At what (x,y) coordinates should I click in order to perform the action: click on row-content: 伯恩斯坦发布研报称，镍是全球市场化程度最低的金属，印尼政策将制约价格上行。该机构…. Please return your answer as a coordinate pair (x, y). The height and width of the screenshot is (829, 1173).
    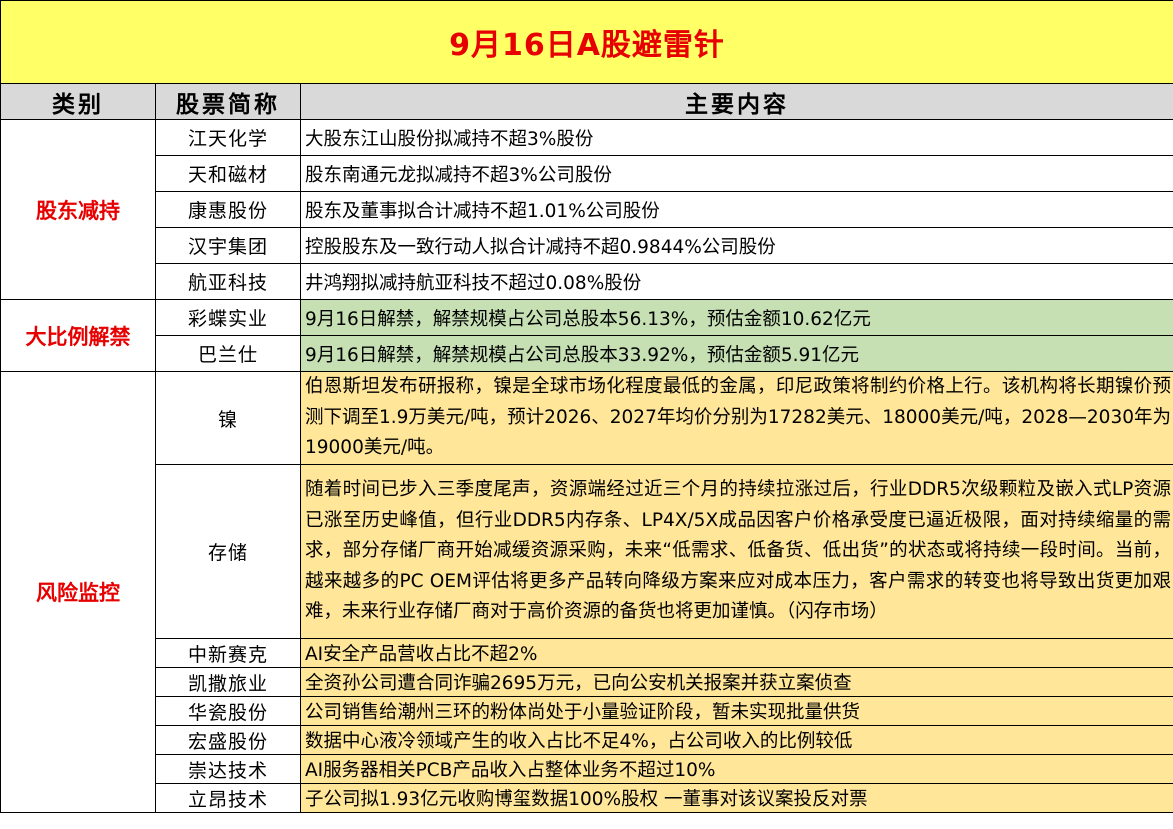
    Looking at the image, I should click on (736, 418).